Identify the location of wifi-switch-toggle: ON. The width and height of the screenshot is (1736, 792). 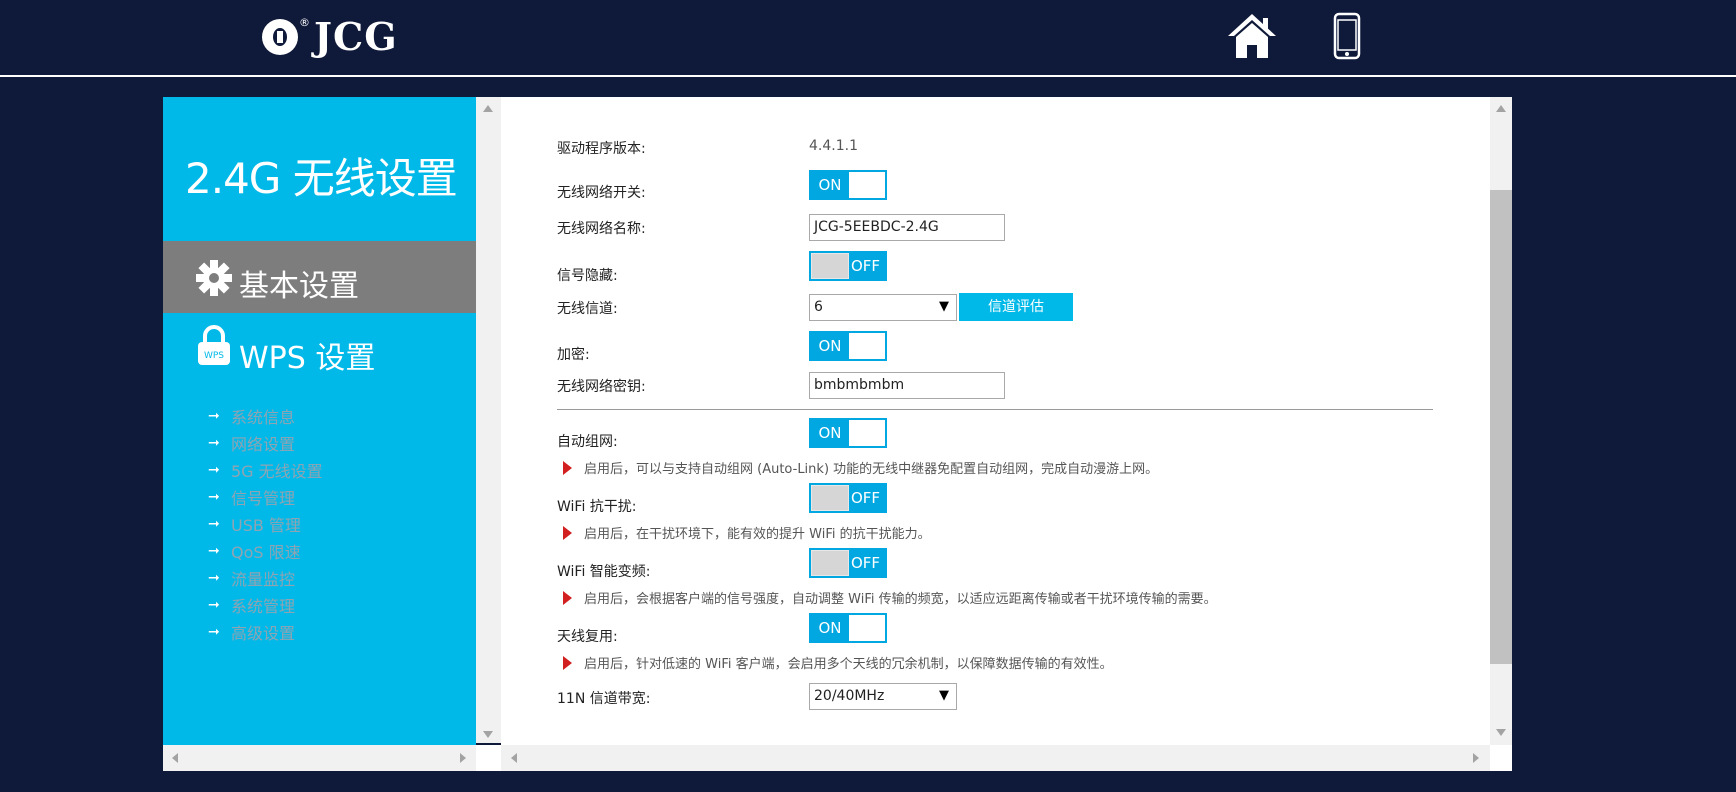
(848, 185).